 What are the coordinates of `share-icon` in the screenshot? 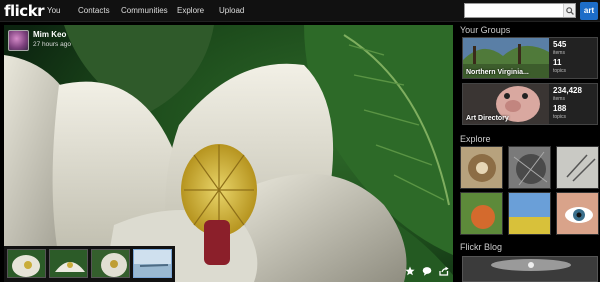 It's located at (444, 271).